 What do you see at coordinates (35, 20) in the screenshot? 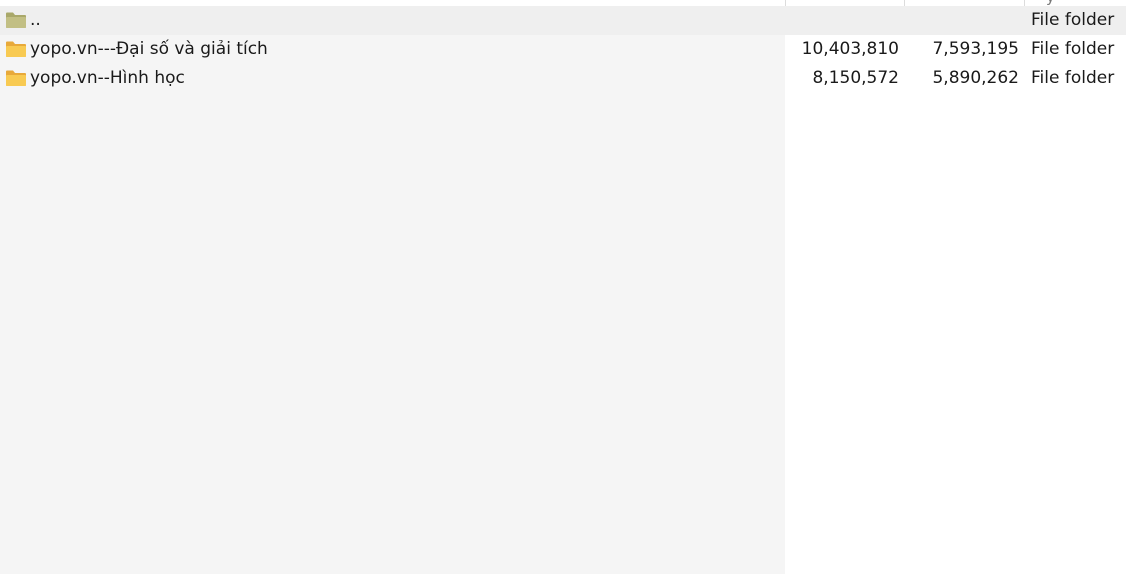
I see `file-name: ..` at bounding box center [35, 20].